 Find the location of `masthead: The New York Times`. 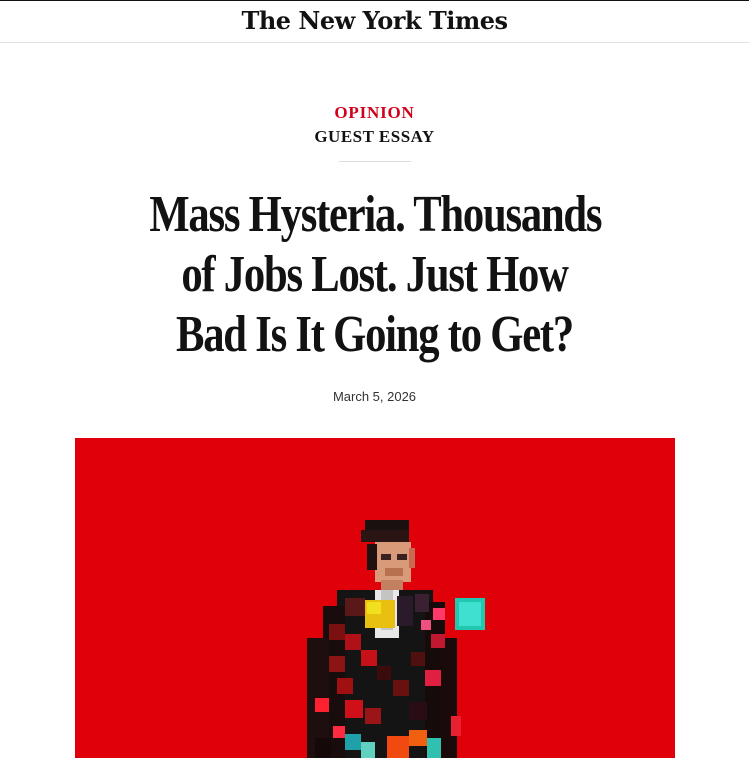

masthead: The New York Times is located at coordinates (374, 21).